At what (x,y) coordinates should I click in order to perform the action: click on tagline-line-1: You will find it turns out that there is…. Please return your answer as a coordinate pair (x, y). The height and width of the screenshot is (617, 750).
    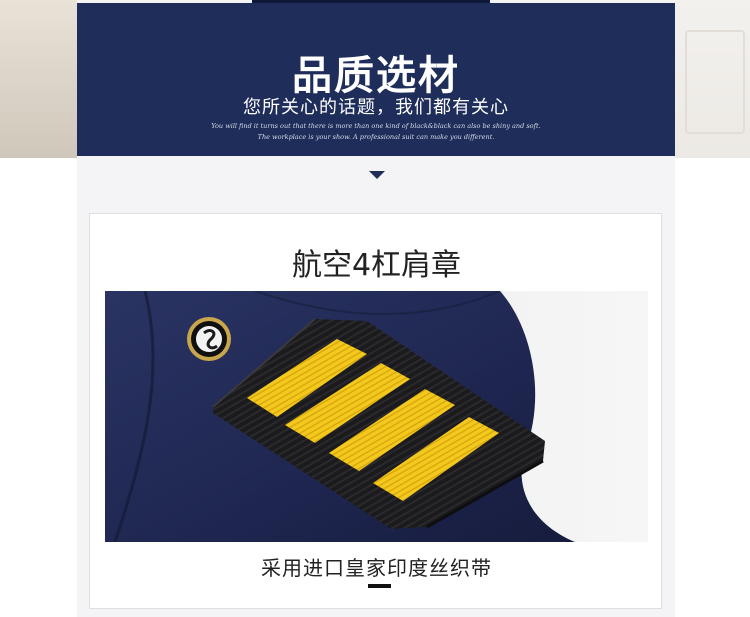
    Looking at the image, I should click on (376, 126).